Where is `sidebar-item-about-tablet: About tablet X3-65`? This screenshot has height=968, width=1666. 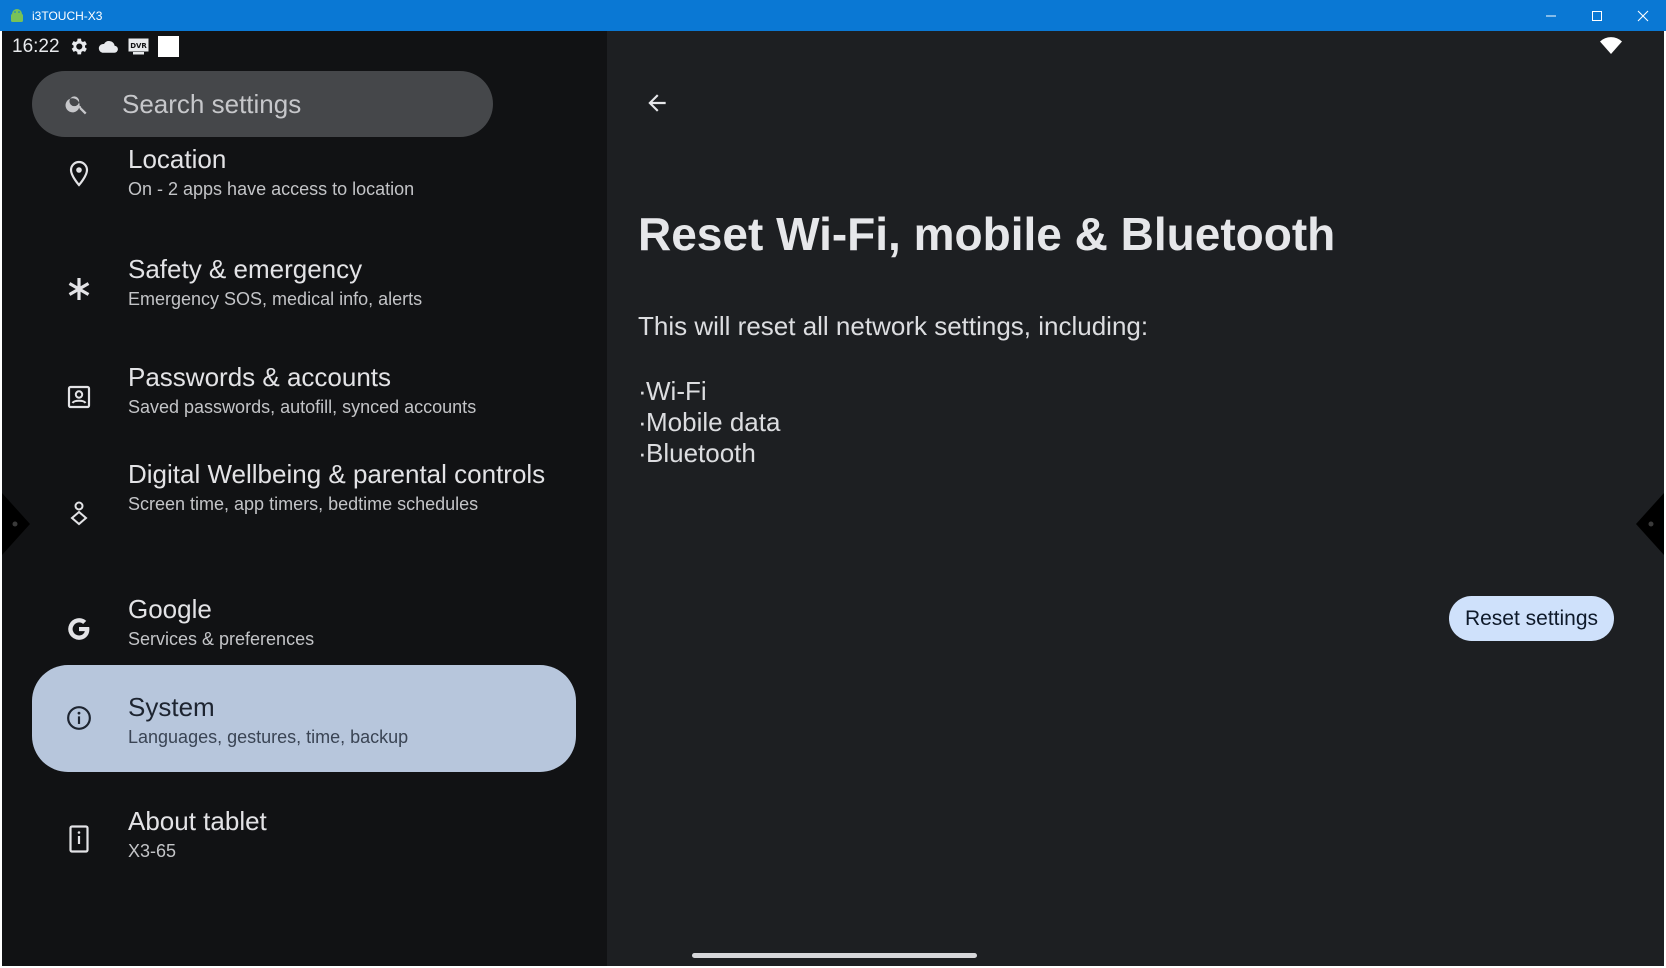
sidebar-item-about-tablet: About tablet X3-65 is located at coordinates (304, 841).